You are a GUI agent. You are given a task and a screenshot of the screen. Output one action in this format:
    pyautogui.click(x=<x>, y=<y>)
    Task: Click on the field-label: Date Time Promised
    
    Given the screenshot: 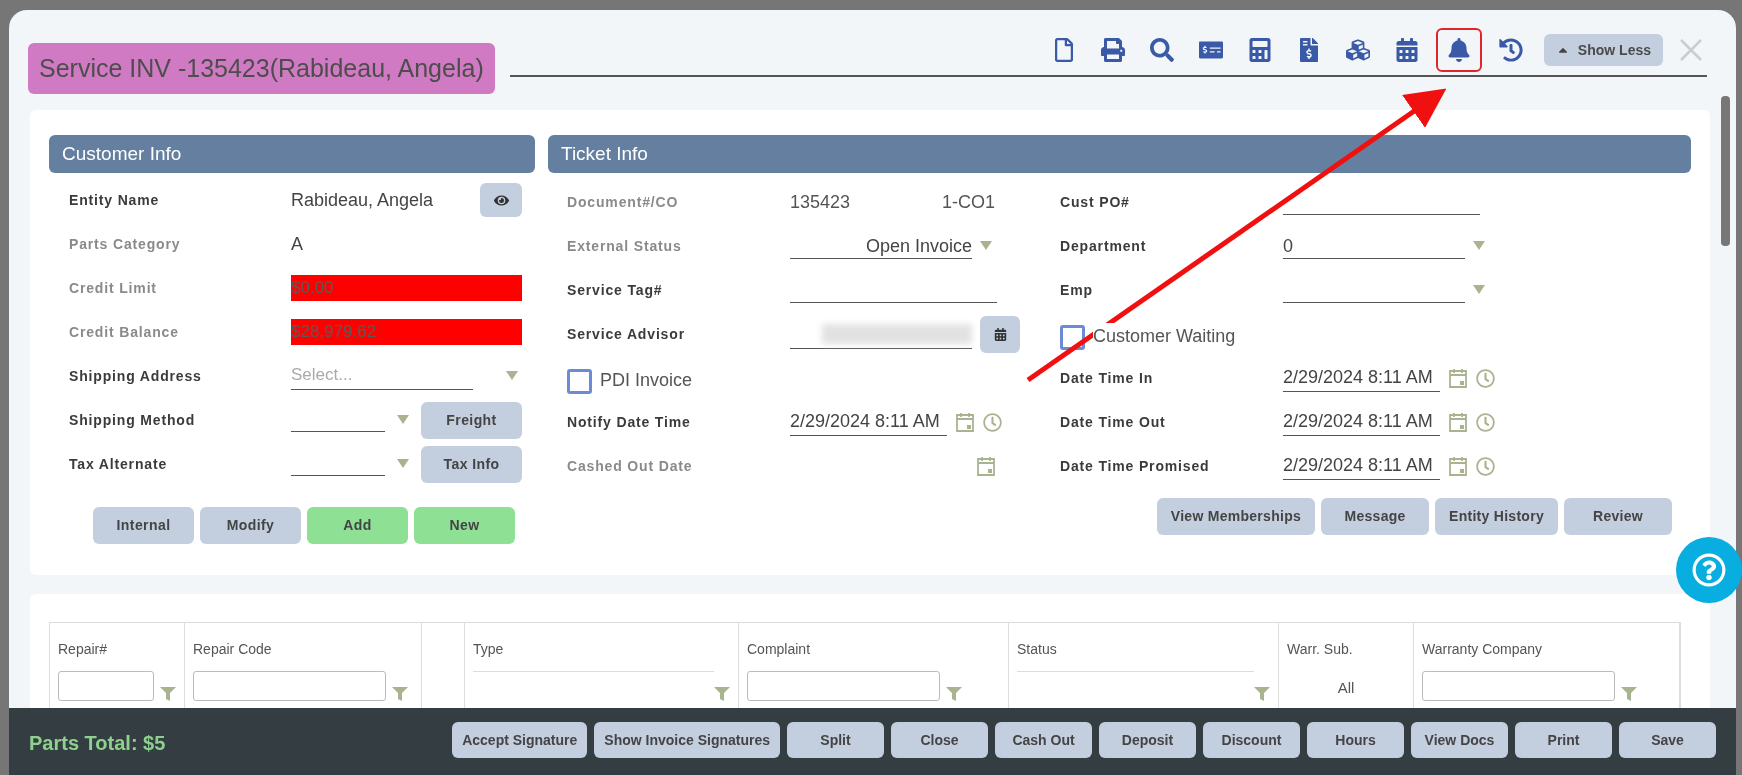 What is the action you would take?
    pyautogui.click(x=1135, y=466)
    